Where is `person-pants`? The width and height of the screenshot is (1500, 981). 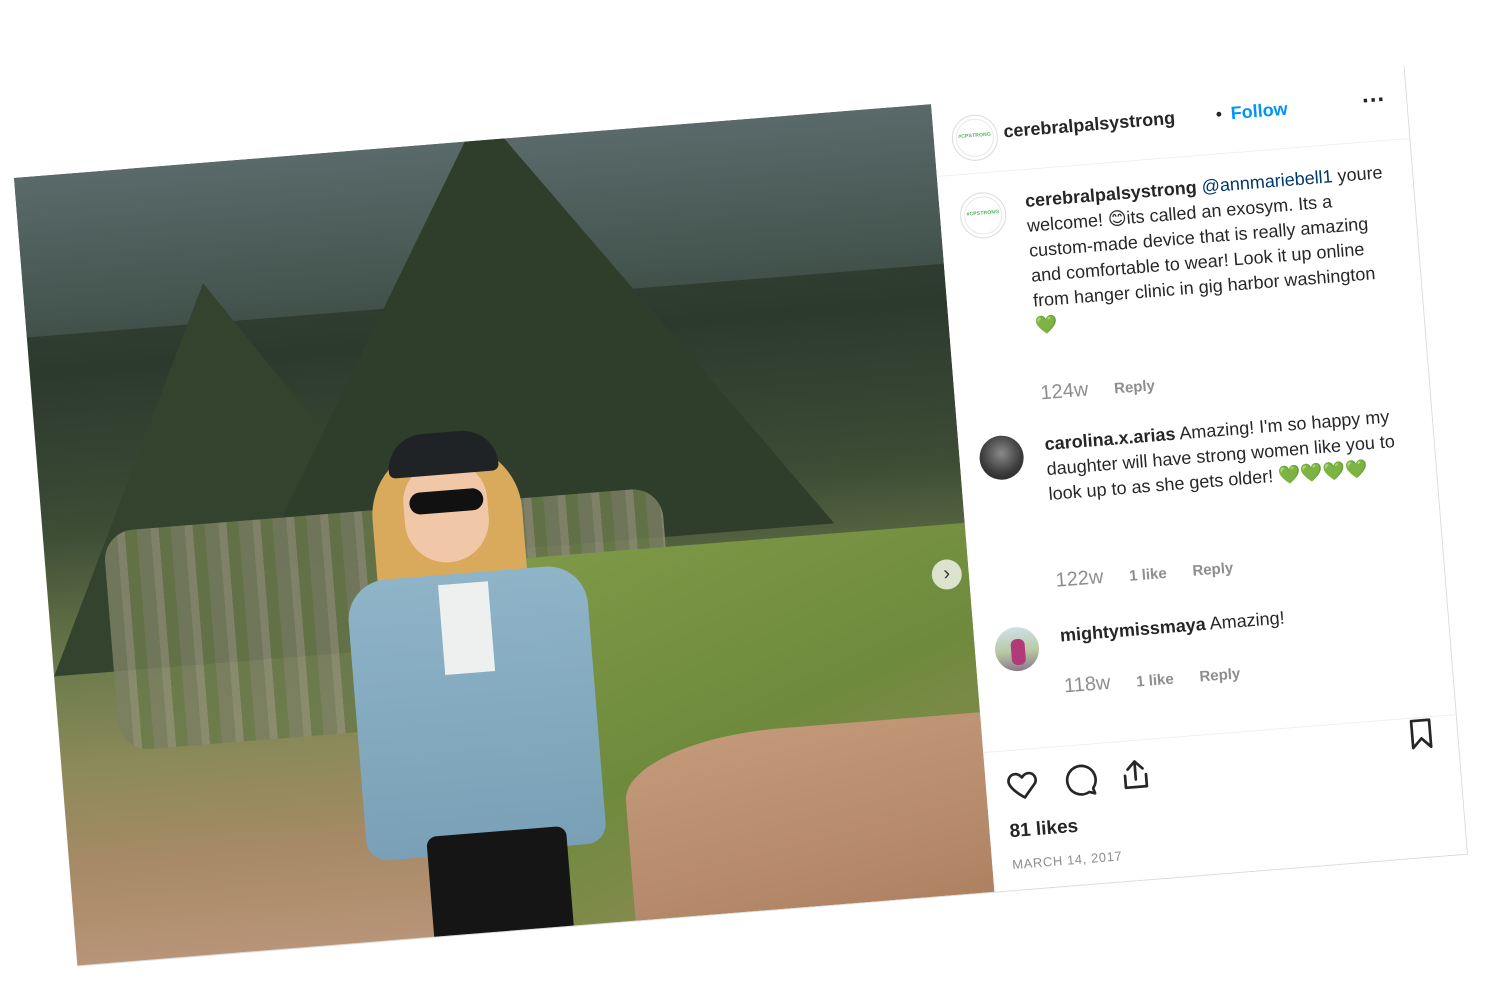 person-pants is located at coordinates (501, 895).